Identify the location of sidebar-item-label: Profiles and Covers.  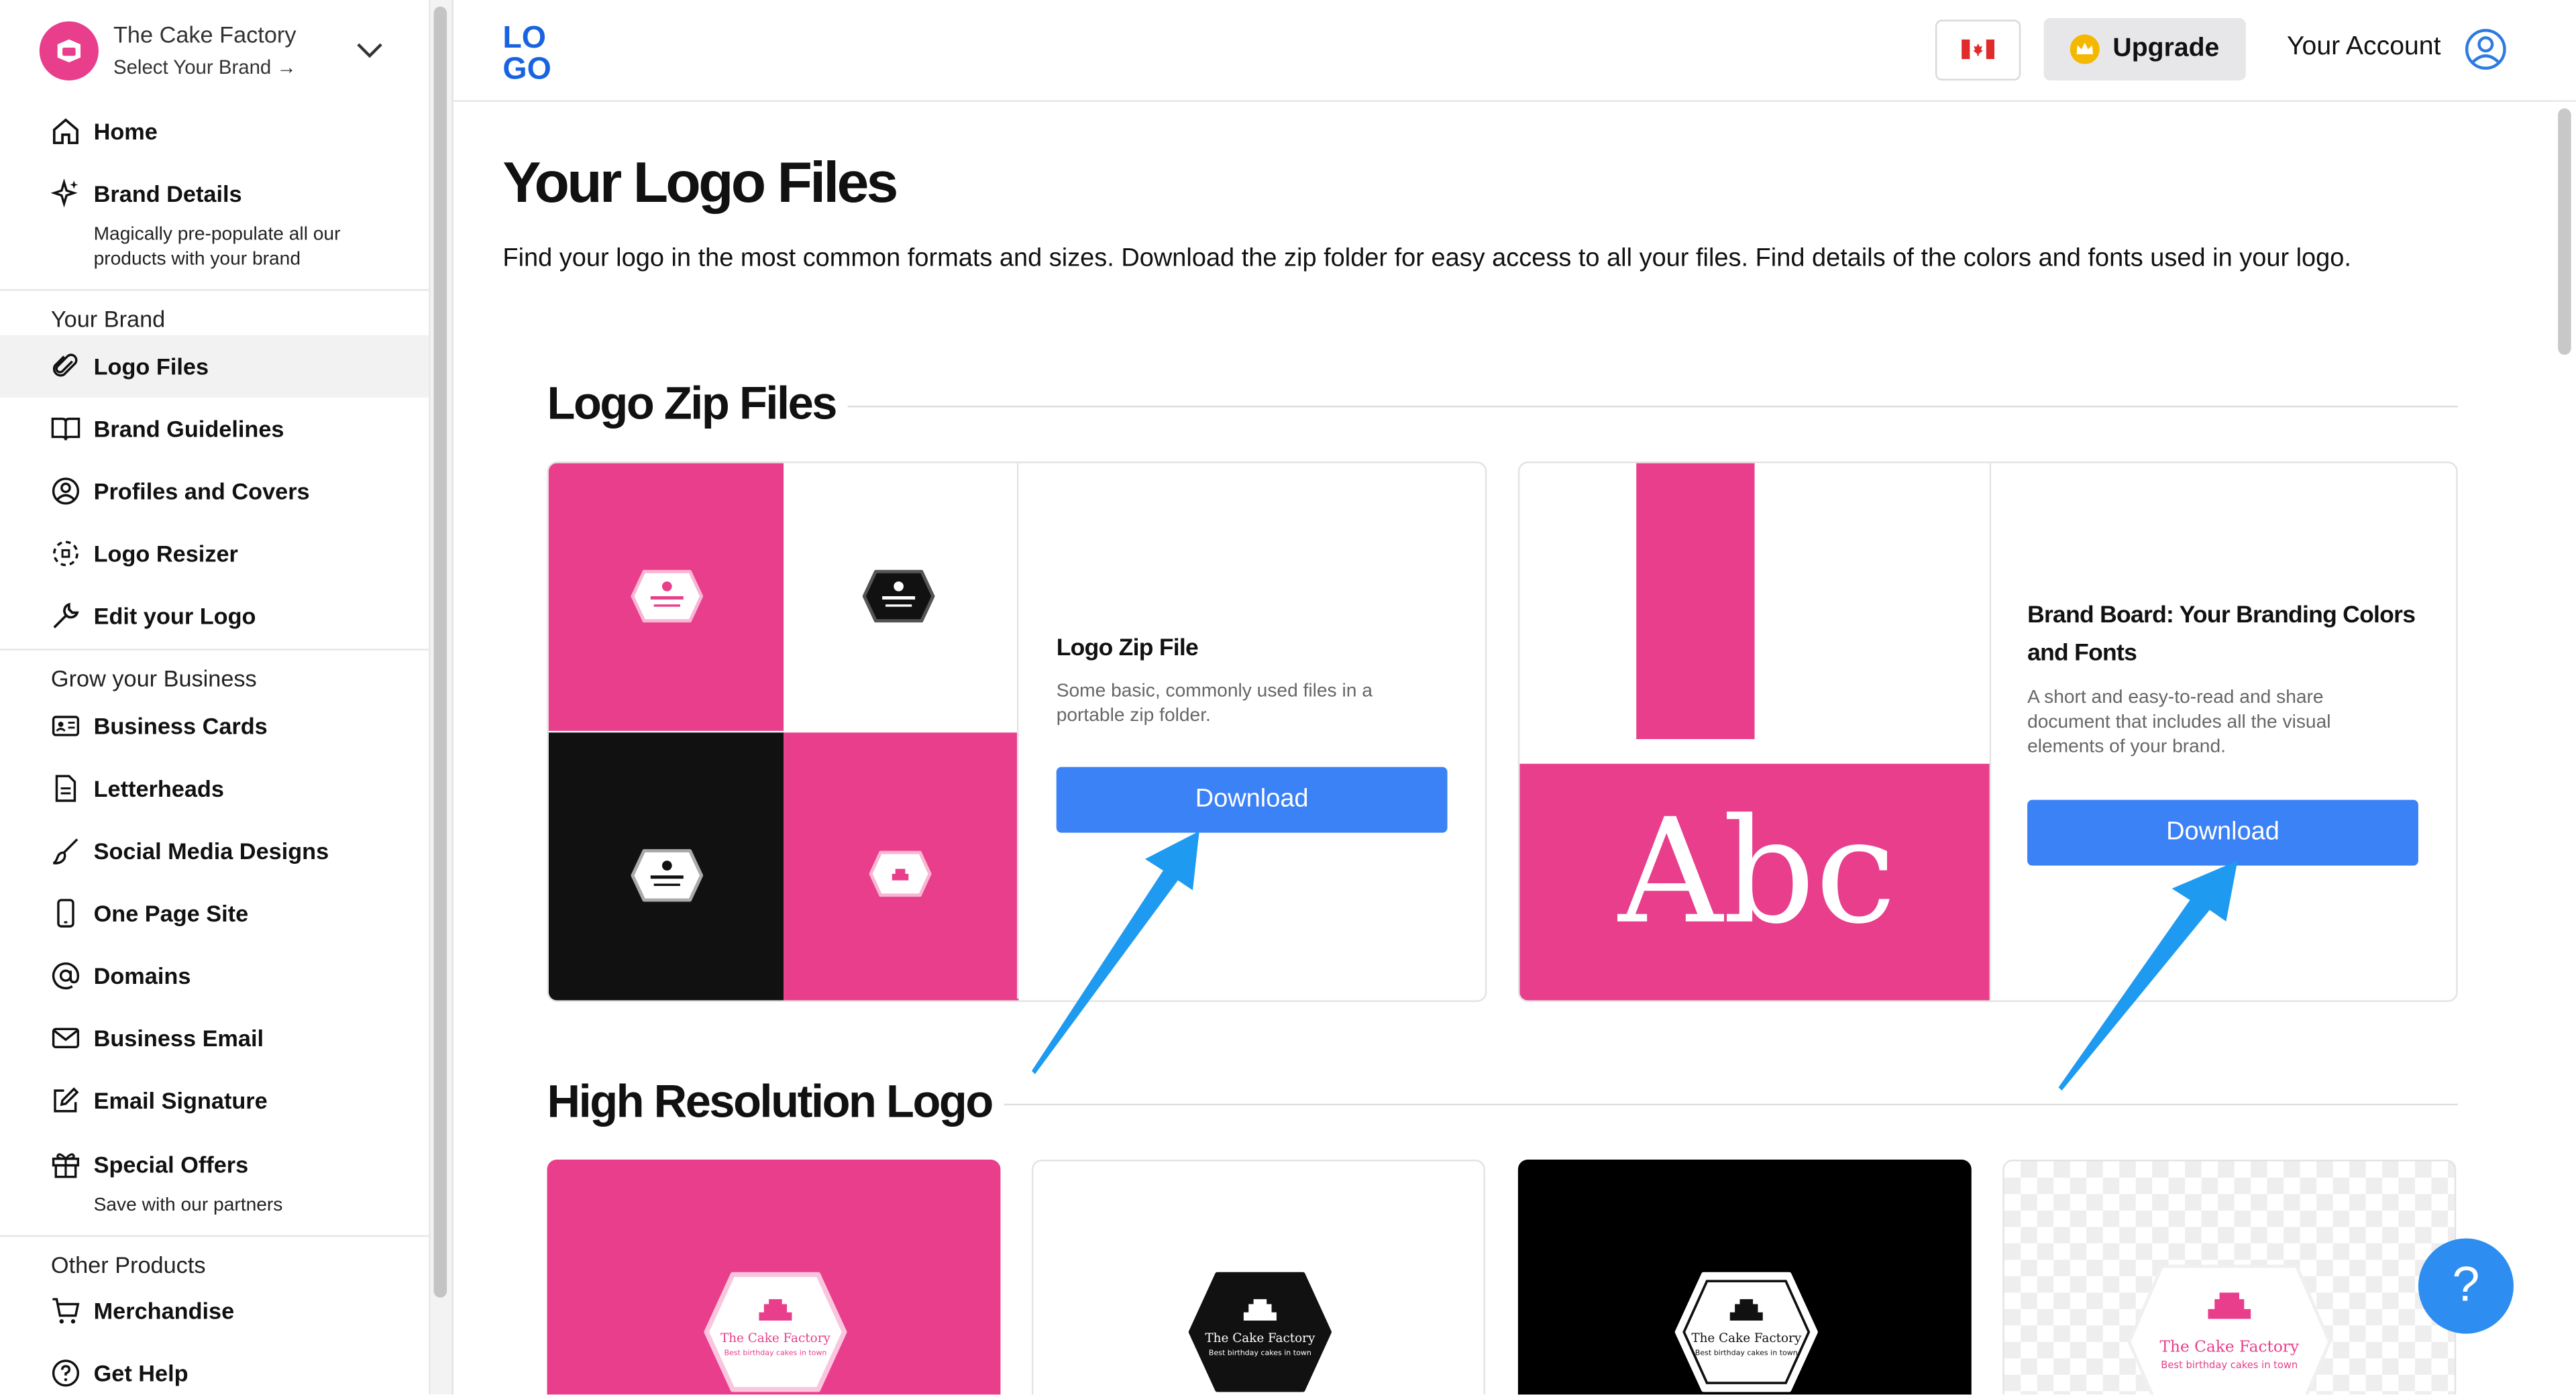
(201, 491).